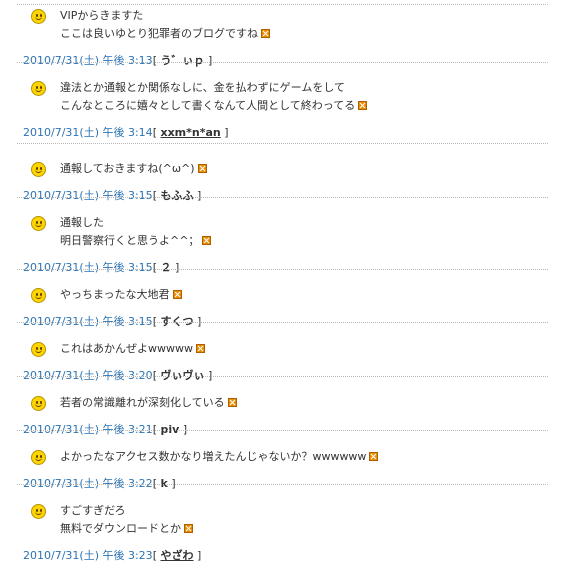  I want to click on comment-line: こんなところに嬉々として書くなんて人間として終わってる, so click(214, 106).